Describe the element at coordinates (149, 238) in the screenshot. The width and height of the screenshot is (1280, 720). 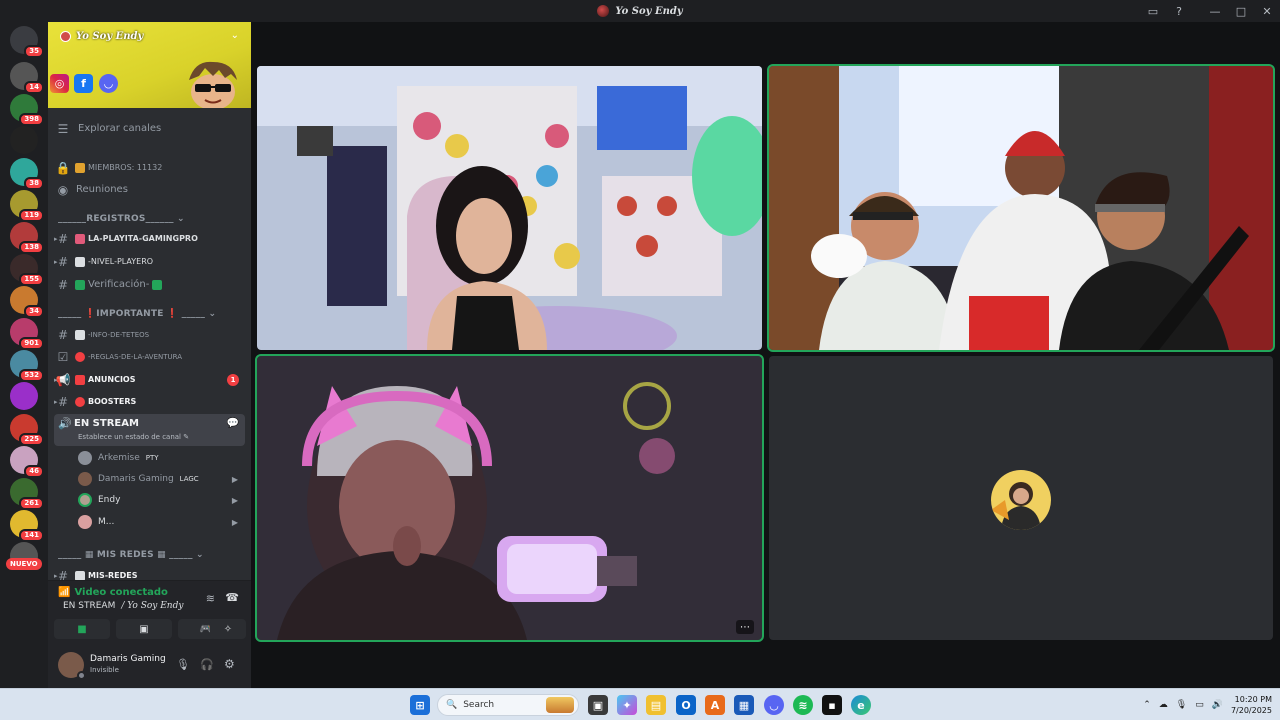
I see `channel-playita: ▸ # LA-PLAYITA-GAMINGPRO` at that location.